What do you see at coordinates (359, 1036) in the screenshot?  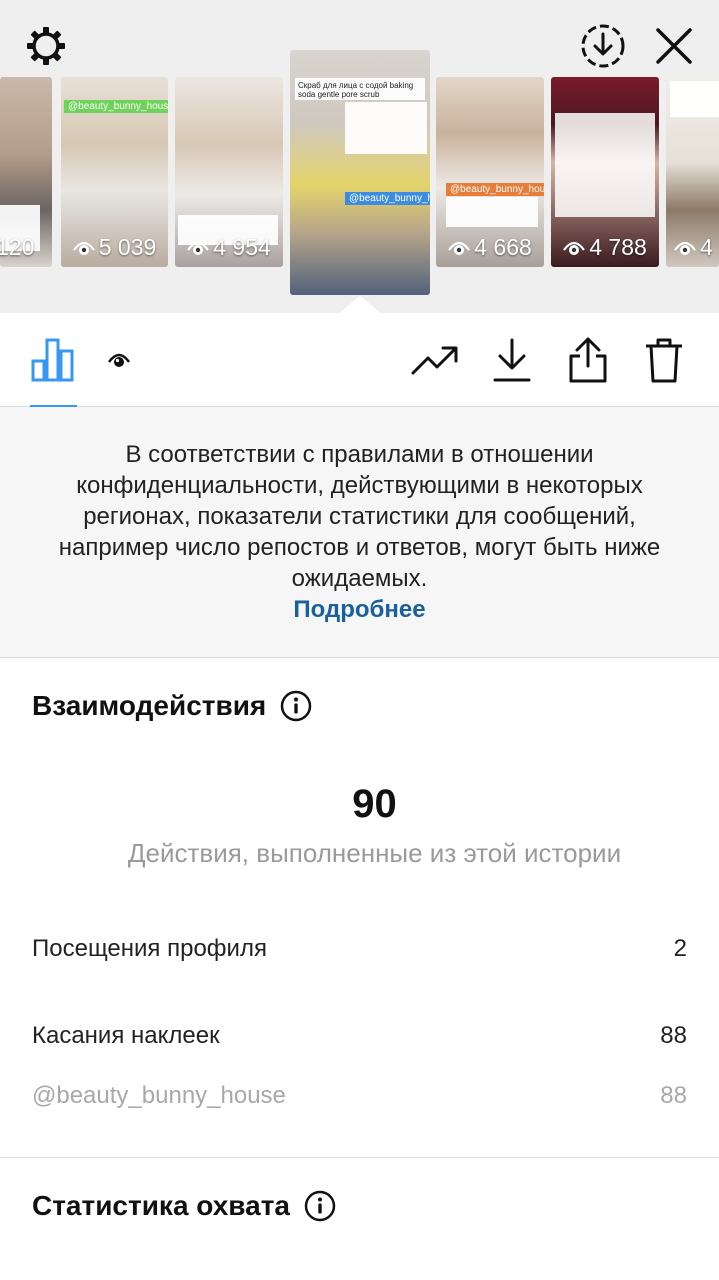 I see `stat-row-sticker-taps: Касания наклеек 88` at bounding box center [359, 1036].